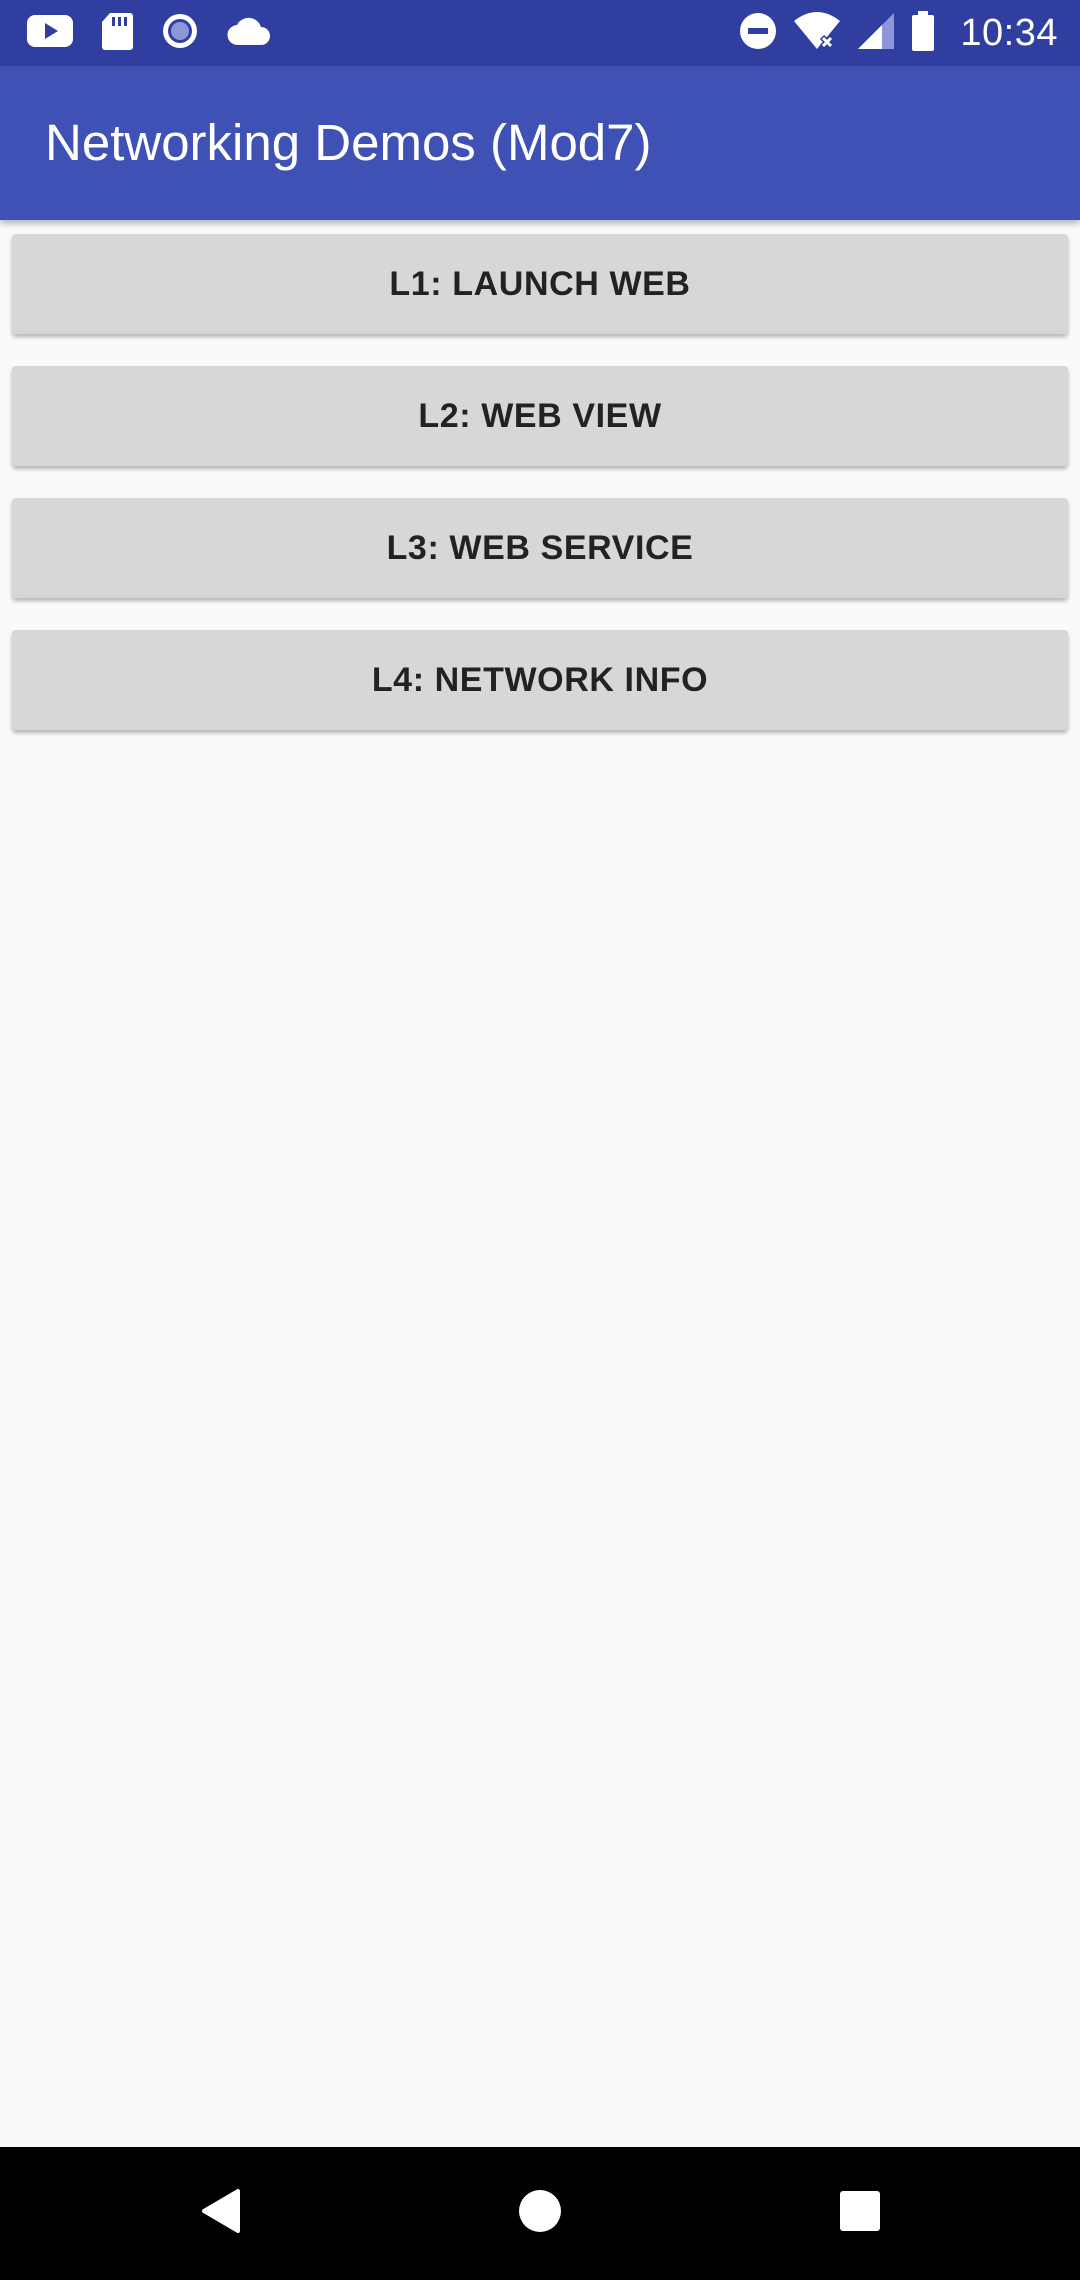 This screenshot has width=1080, height=2280. Describe the element at coordinates (817, 33) in the screenshot. I see `wifi-no-internet-icon` at that location.